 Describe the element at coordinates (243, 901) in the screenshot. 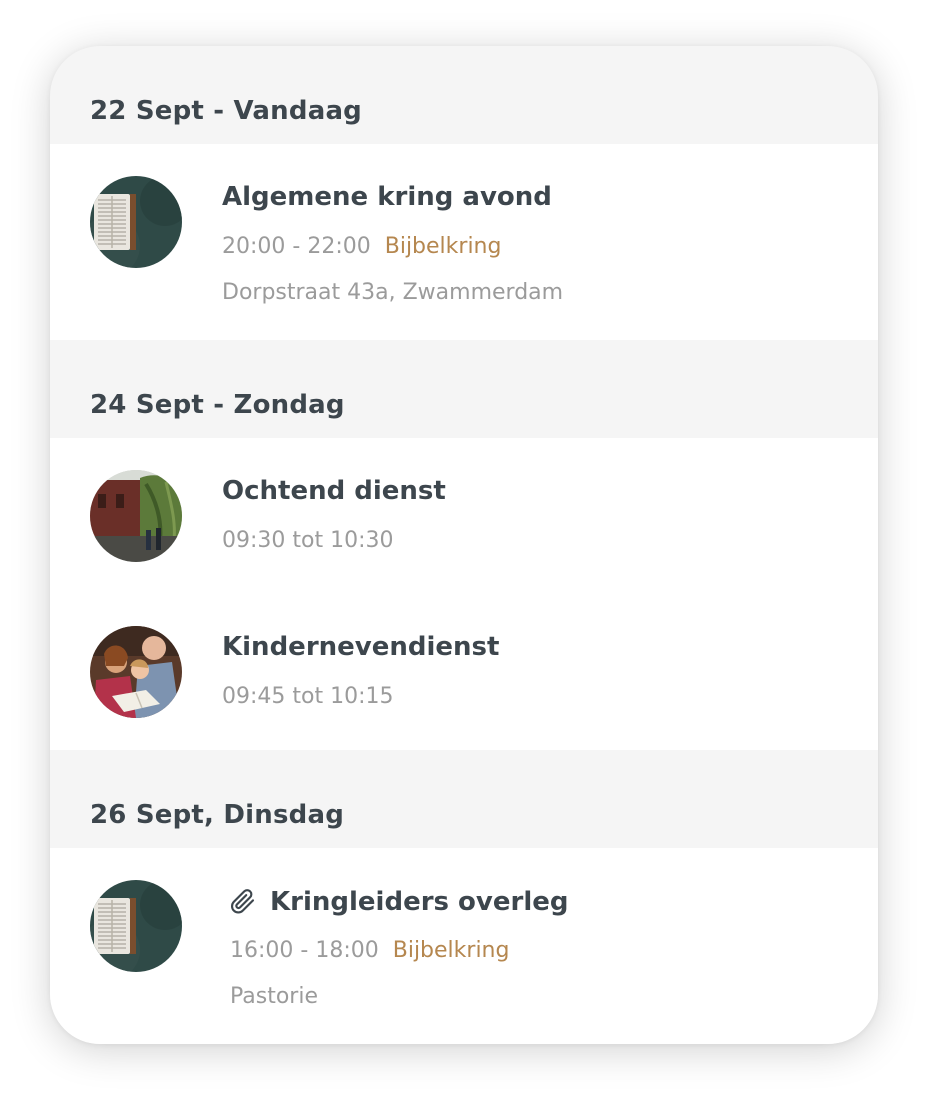

I see `paperclip-icon` at that location.